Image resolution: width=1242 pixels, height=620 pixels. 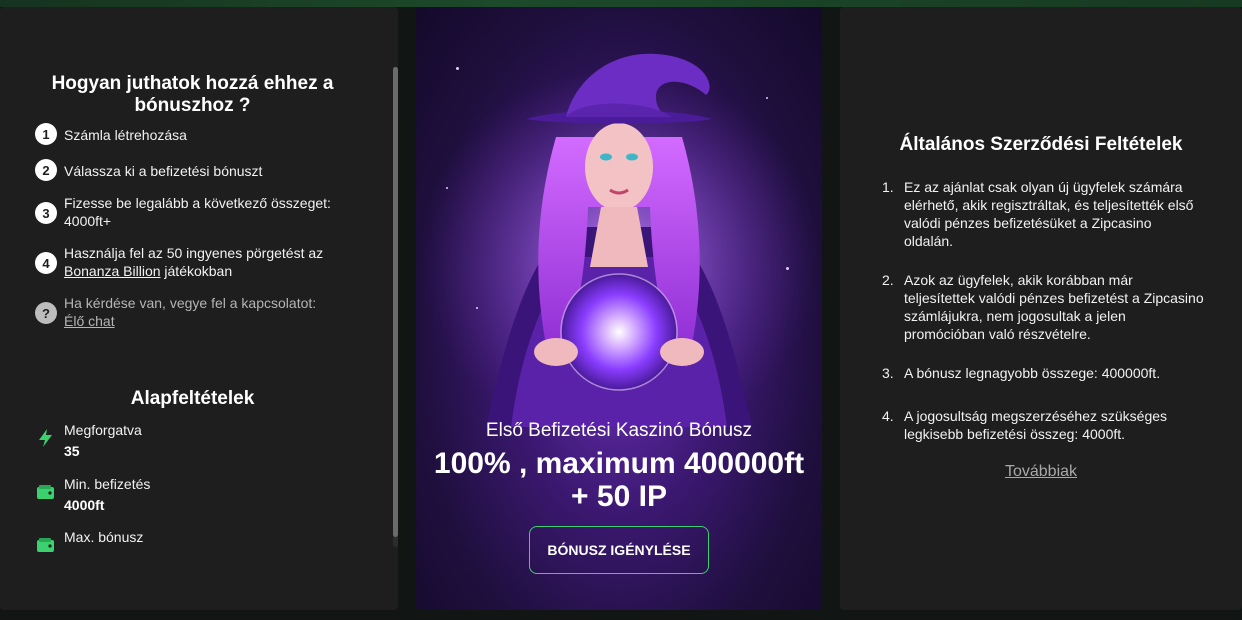 What do you see at coordinates (46, 134) in the screenshot?
I see `step-number: 1` at bounding box center [46, 134].